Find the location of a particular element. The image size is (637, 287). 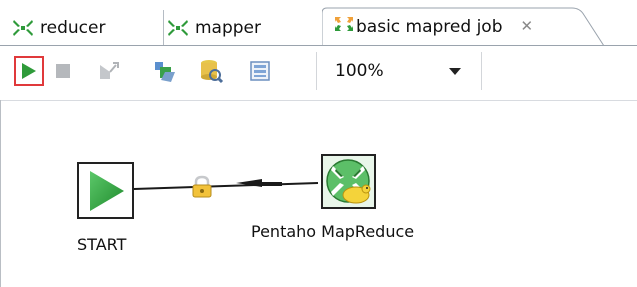

sql-button is located at coordinates (164, 71).